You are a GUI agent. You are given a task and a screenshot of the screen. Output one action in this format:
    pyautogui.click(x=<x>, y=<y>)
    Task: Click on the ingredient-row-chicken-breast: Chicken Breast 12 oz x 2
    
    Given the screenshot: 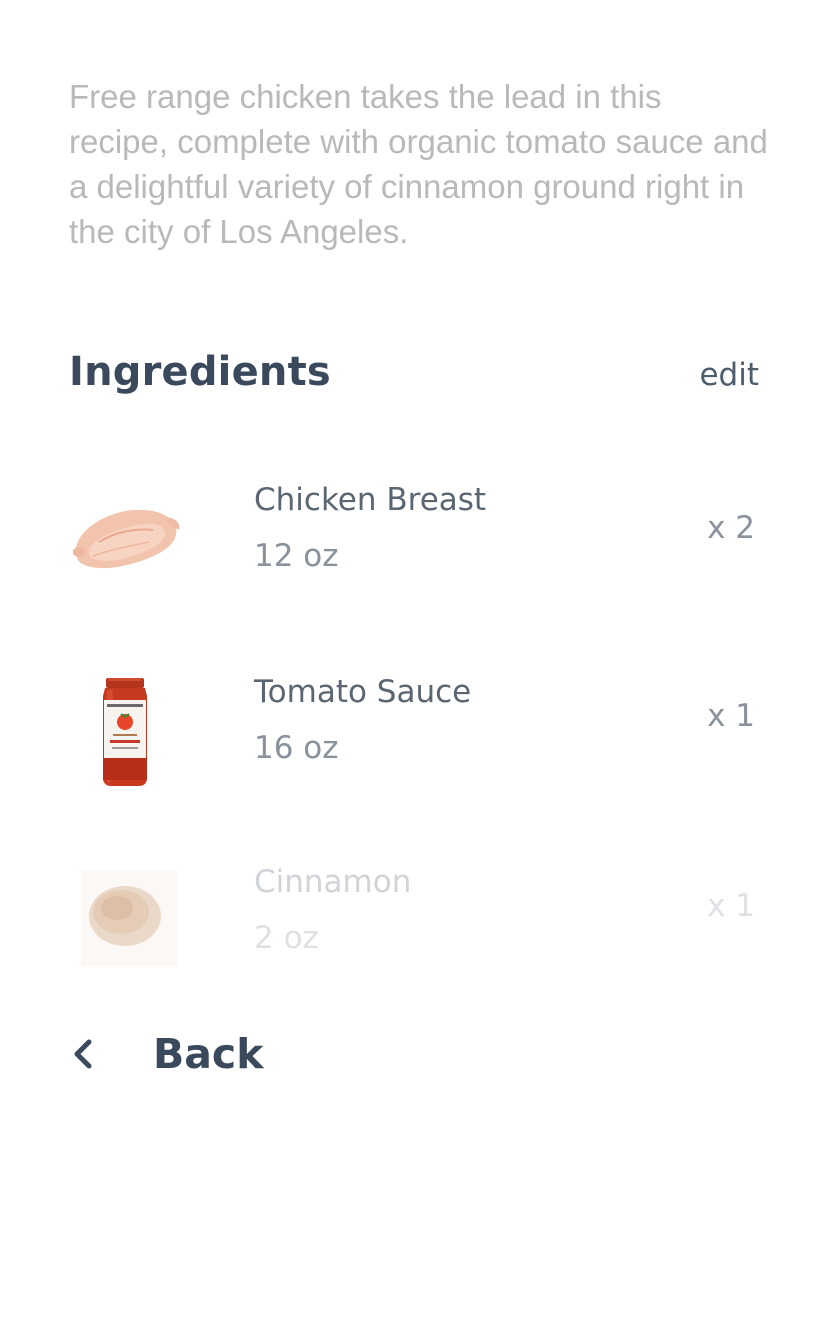 What is the action you would take?
    pyautogui.click(x=414, y=547)
    